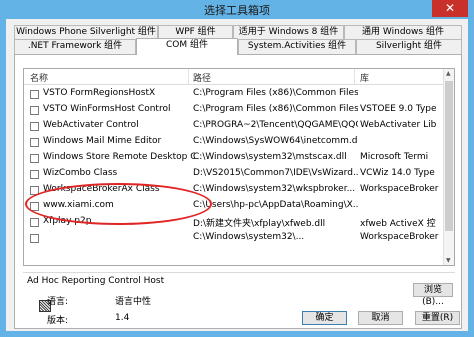  Describe the element at coordinates (380, 318) in the screenshot. I see `cancel-button: 取消` at that location.